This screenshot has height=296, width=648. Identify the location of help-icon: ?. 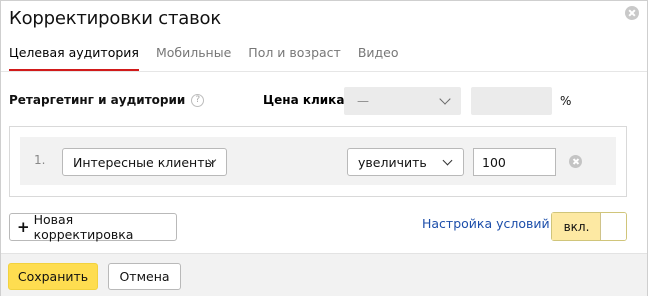
(198, 100).